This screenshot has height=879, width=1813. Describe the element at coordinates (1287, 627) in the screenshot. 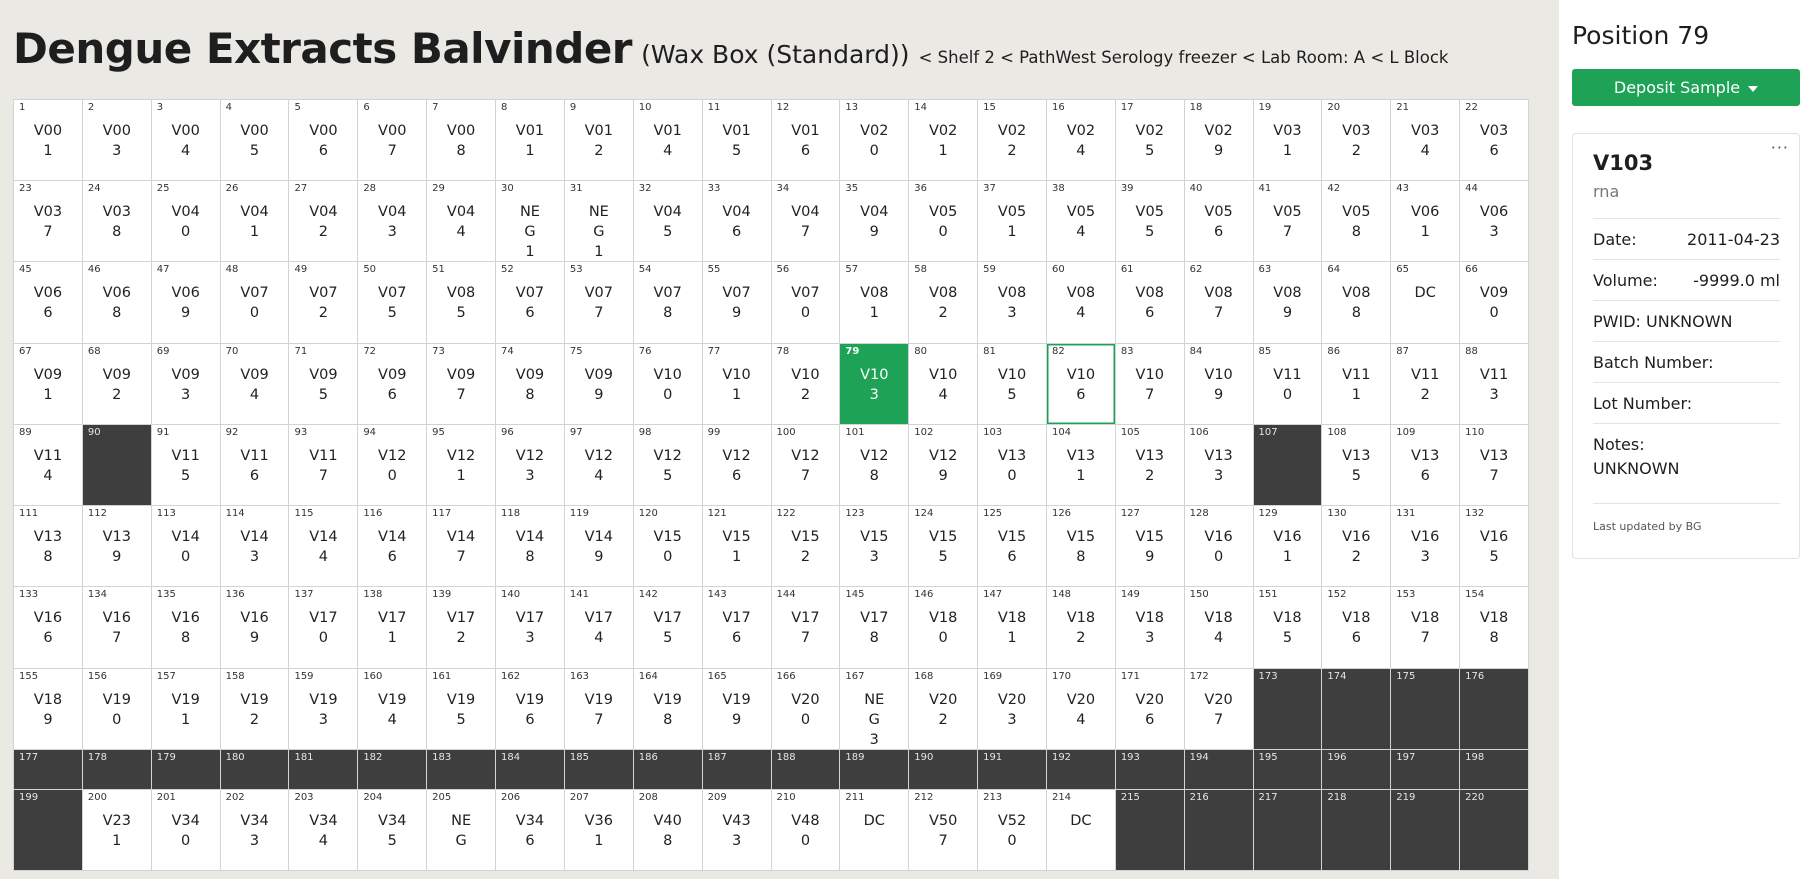

I see `sample-cell: 151 V18 5` at that location.